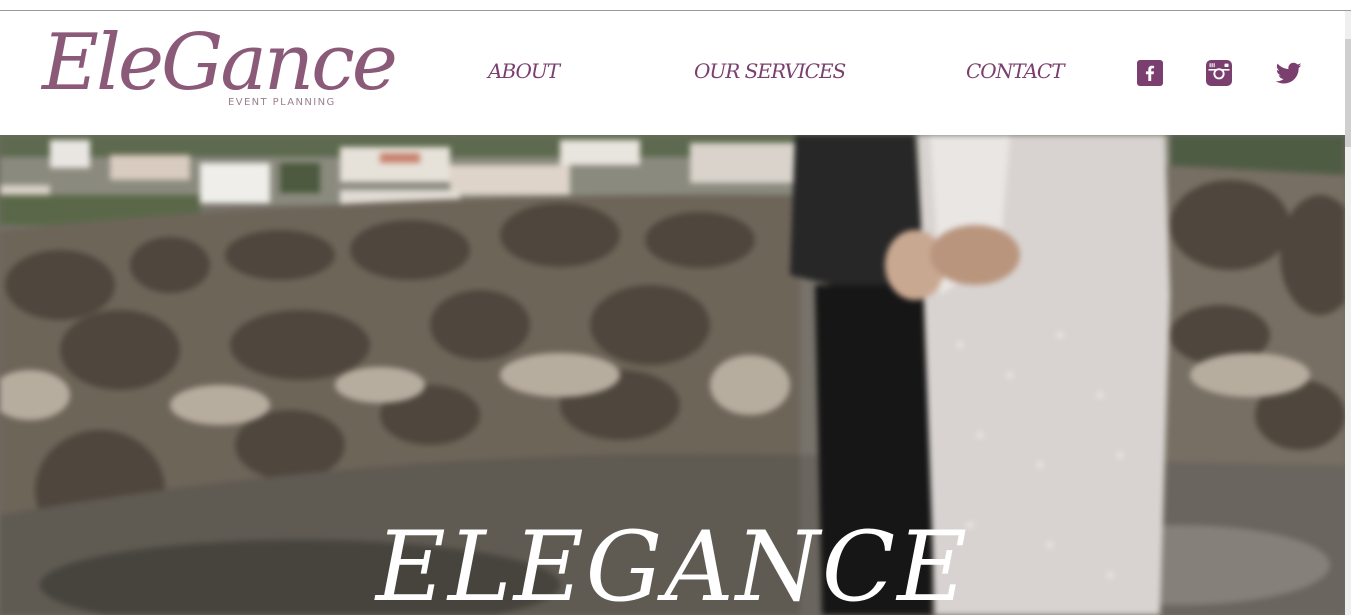 The image size is (1351, 615). What do you see at coordinates (1348, 93) in the screenshot?
I see `scrollbar-thumb` at bounding box center [1348, 93].